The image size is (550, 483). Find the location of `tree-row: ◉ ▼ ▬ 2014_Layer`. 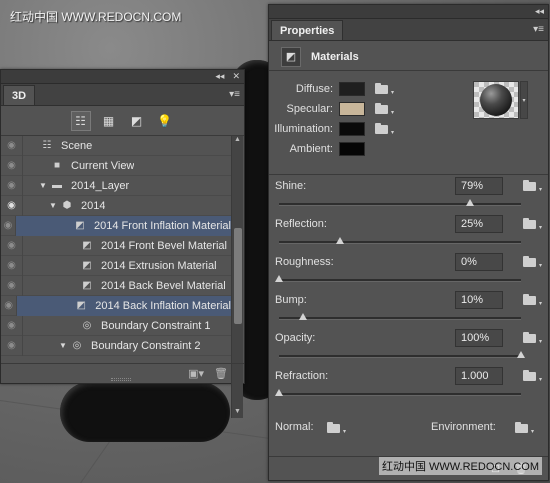

tree-row: ◉ ▼ ▬ 2014_Layer is located at coordinates (116, 185).